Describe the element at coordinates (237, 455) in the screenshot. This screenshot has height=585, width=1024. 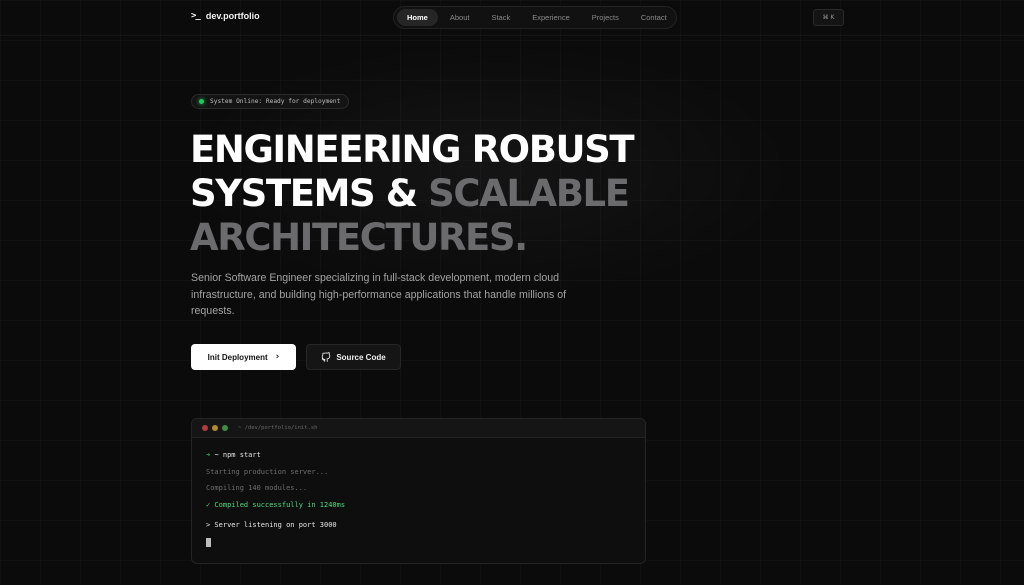
I see `terminal-command: ~ npm start` at that location.